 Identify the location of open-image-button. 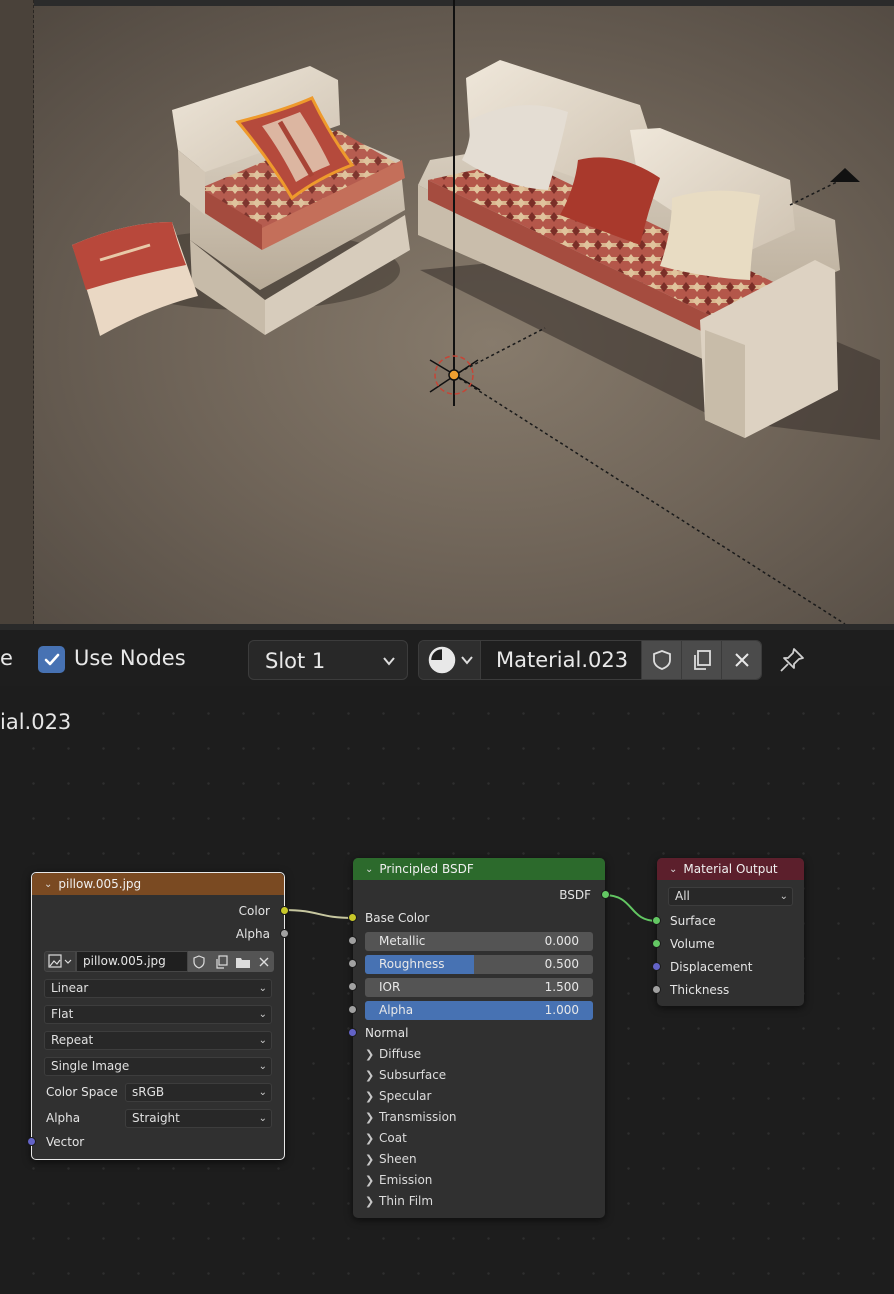
(243, 961).